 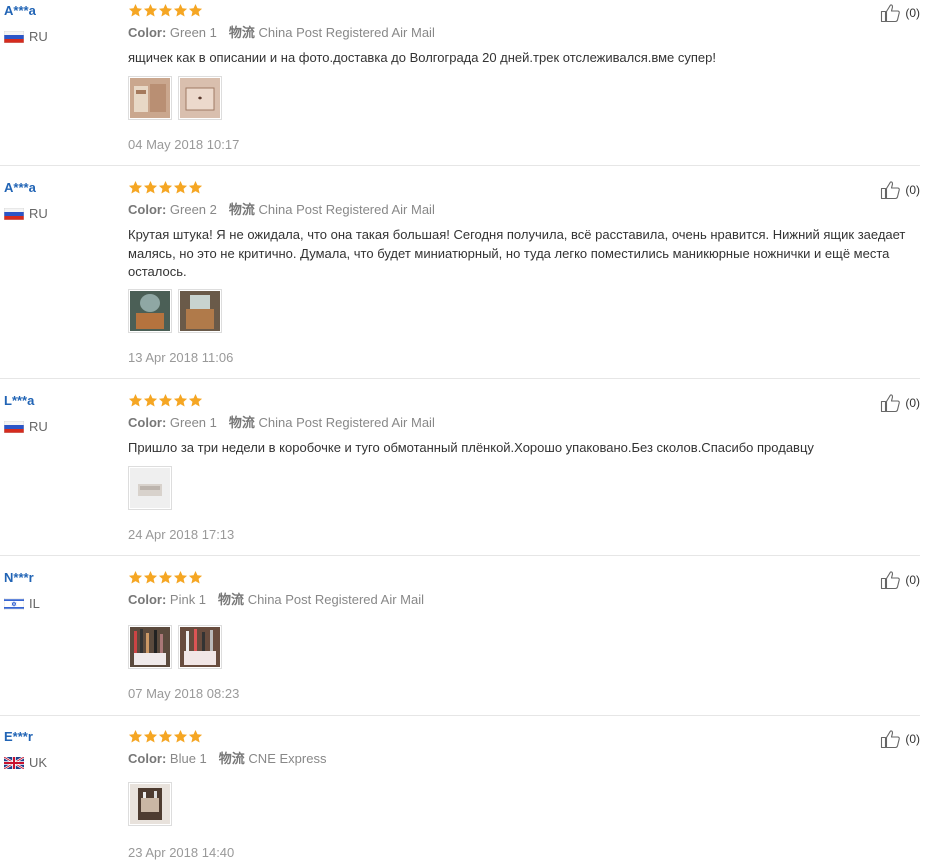 I want to click on country-code: IL, so click(x=34, y=603).